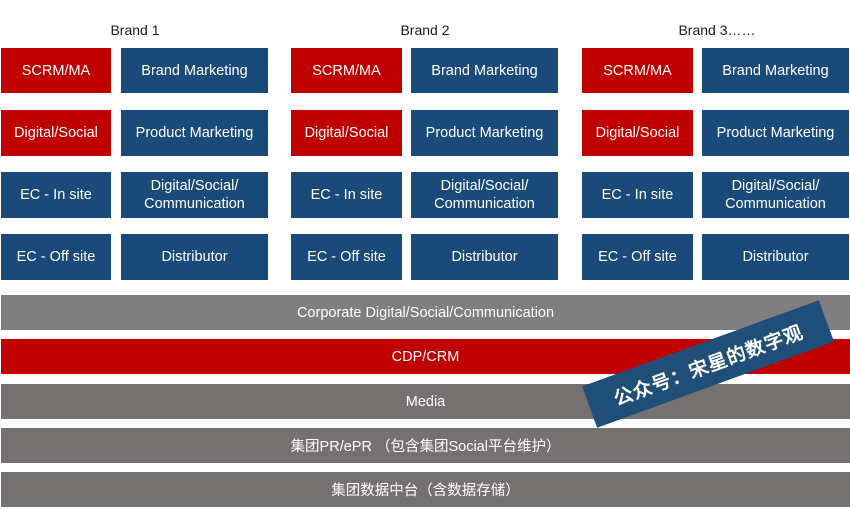 This screenshot has width=850, height=509. Describe the element at coordinates (775, 70) in the screenshot. I see `brand-3-brand-marketing: Brand Marketing` at that location.